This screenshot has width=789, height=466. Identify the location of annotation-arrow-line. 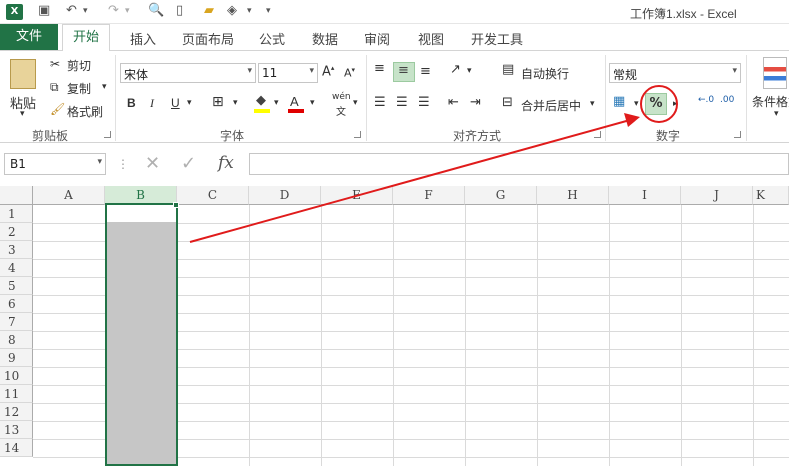
(410, 181).